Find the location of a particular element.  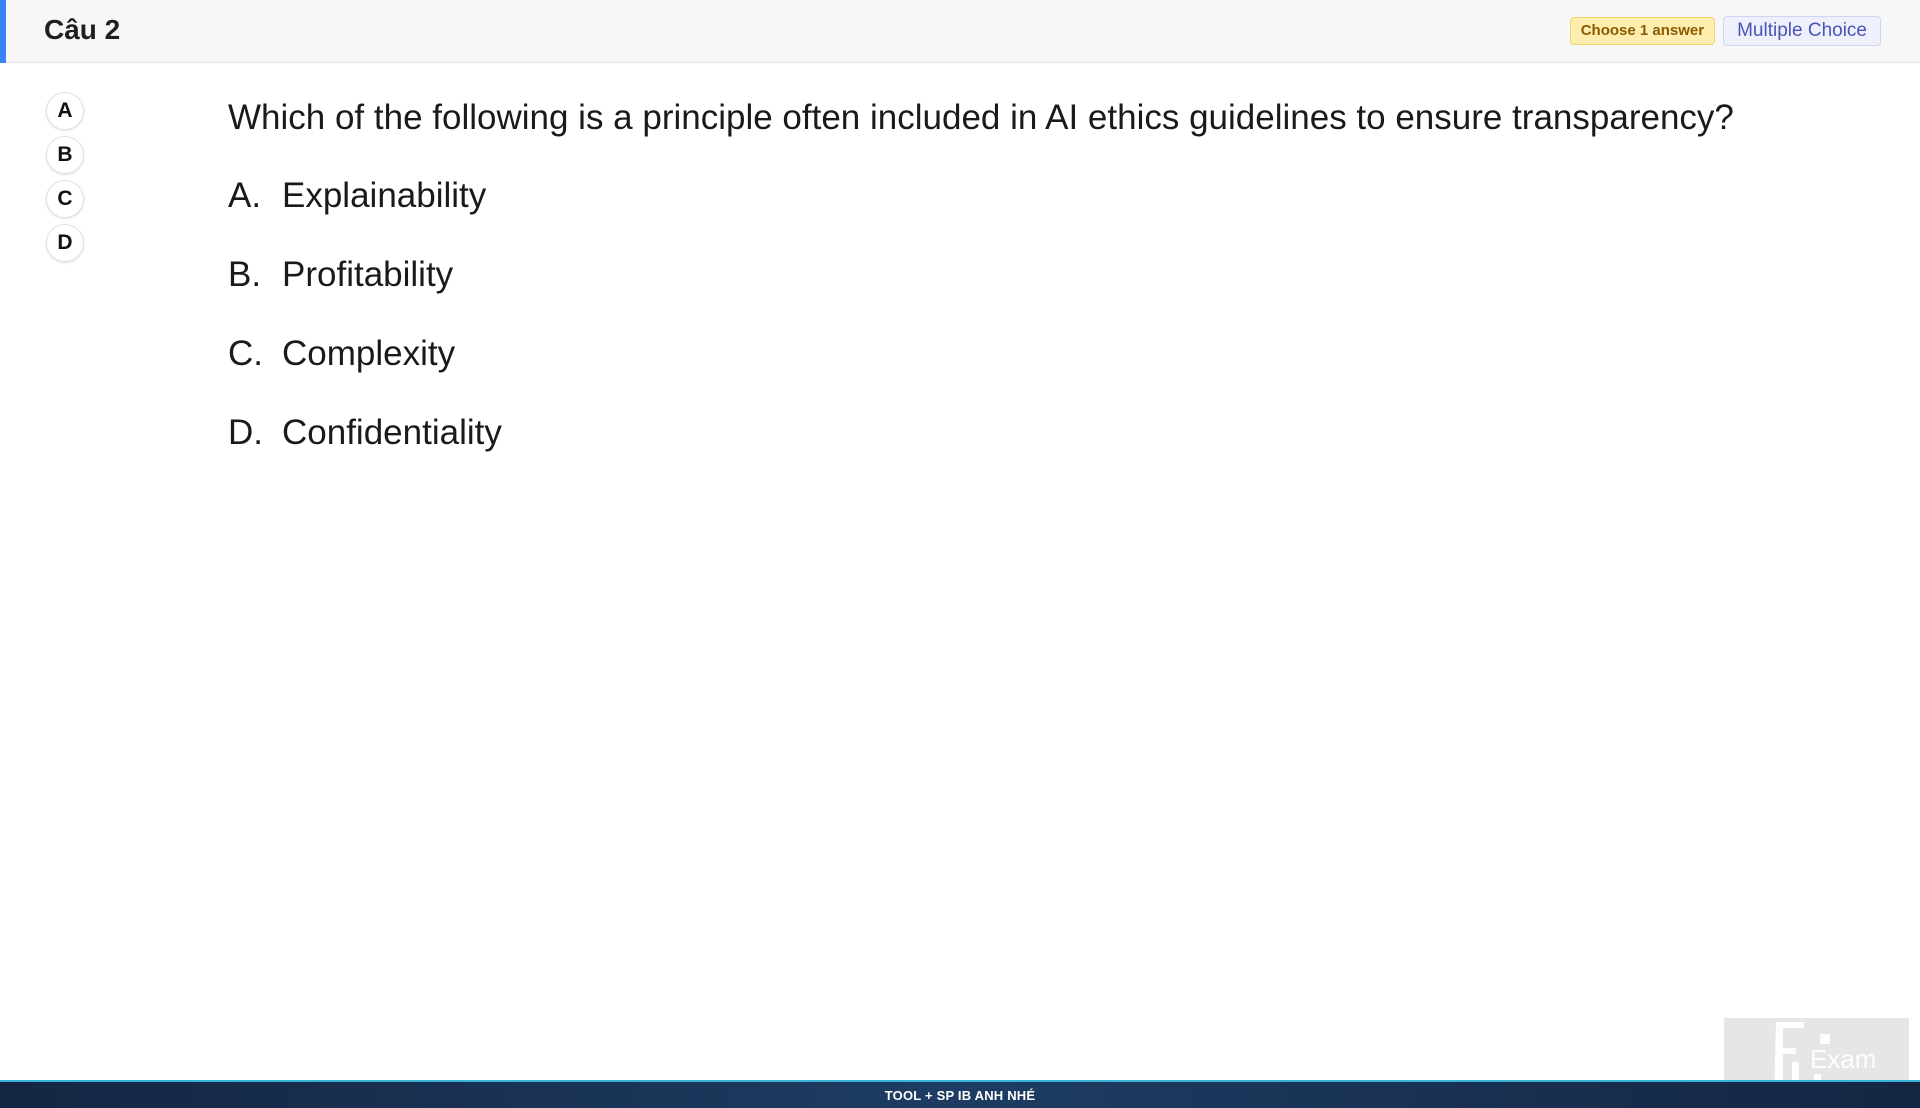

option-text: Confidentiality is located at coordinates (392, 432).